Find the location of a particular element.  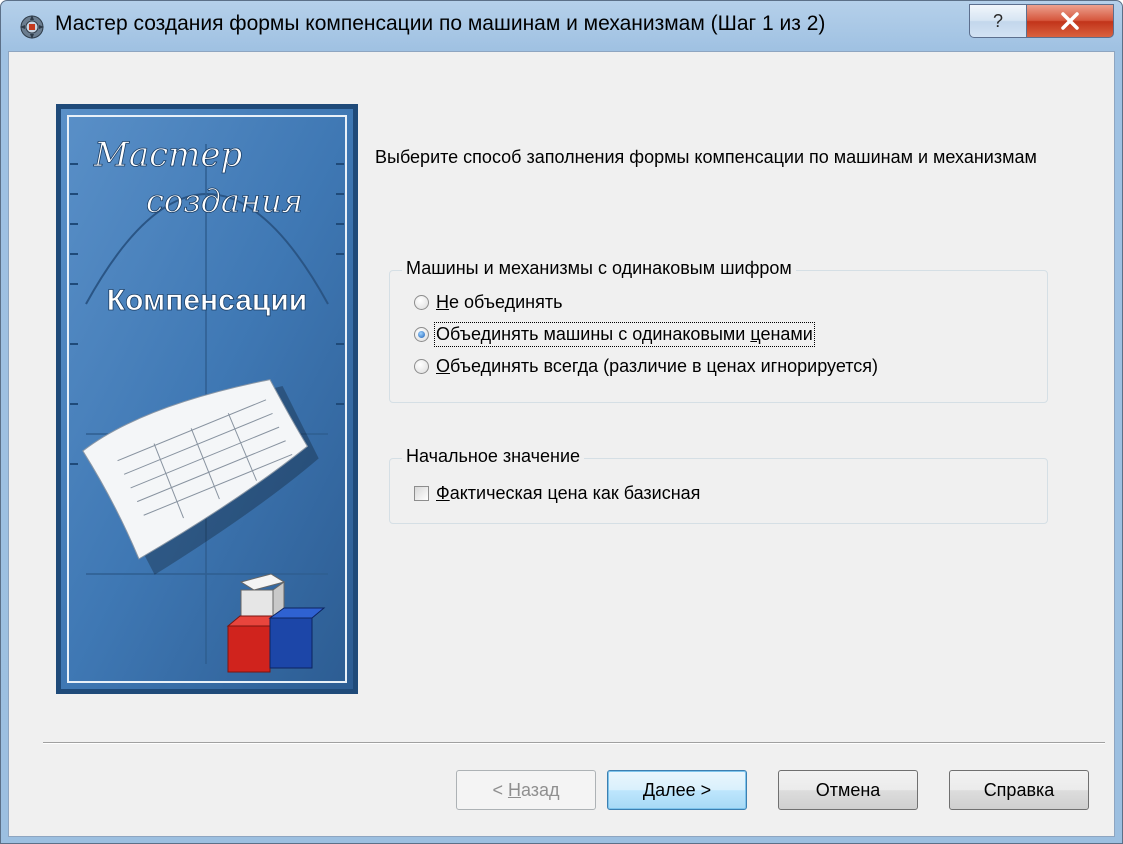

radio-merge-same-prices: Объединять машины с одинаковыми ценами is located at coordinates (614, 334).